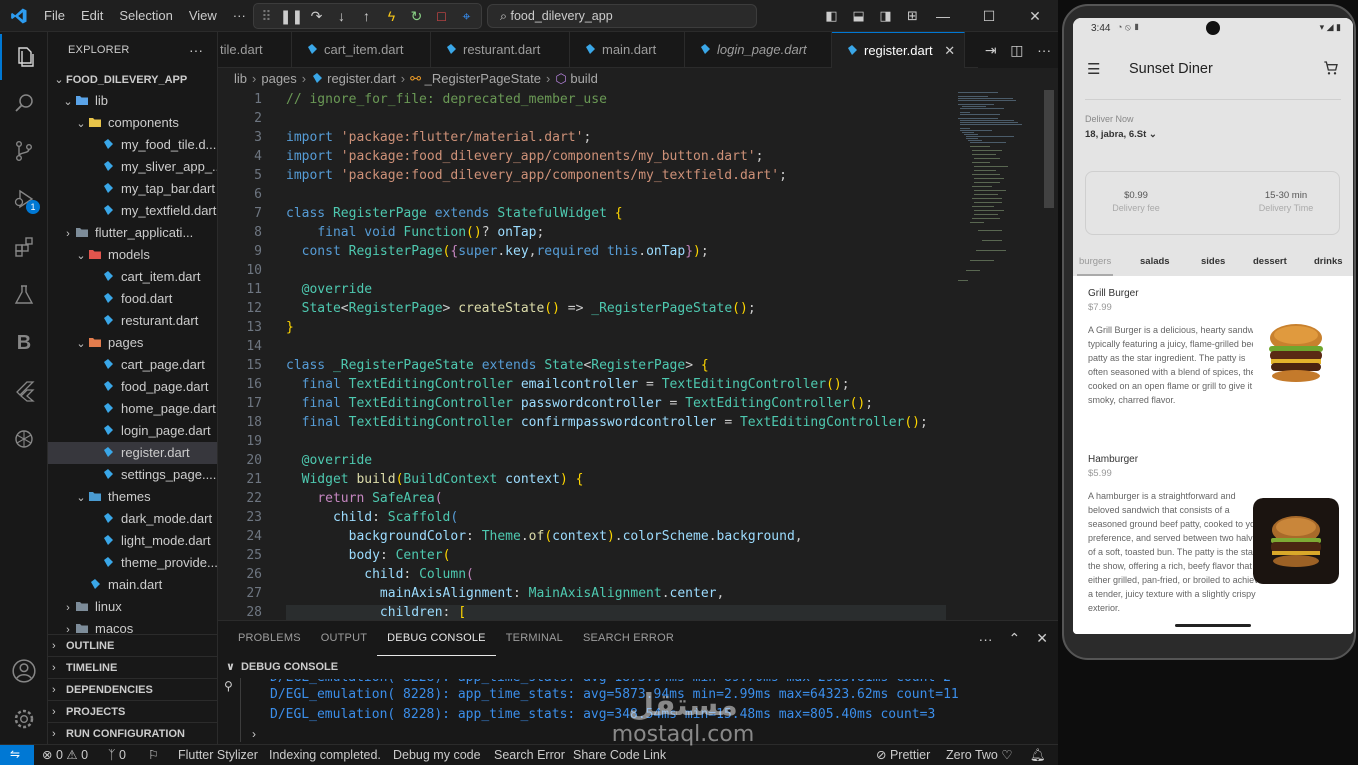 This screenshot has width=1358, height=765. Describe the element at coordinates (291, 16) in the screenshot. I see `pause-icon: ❚❚` at that location.